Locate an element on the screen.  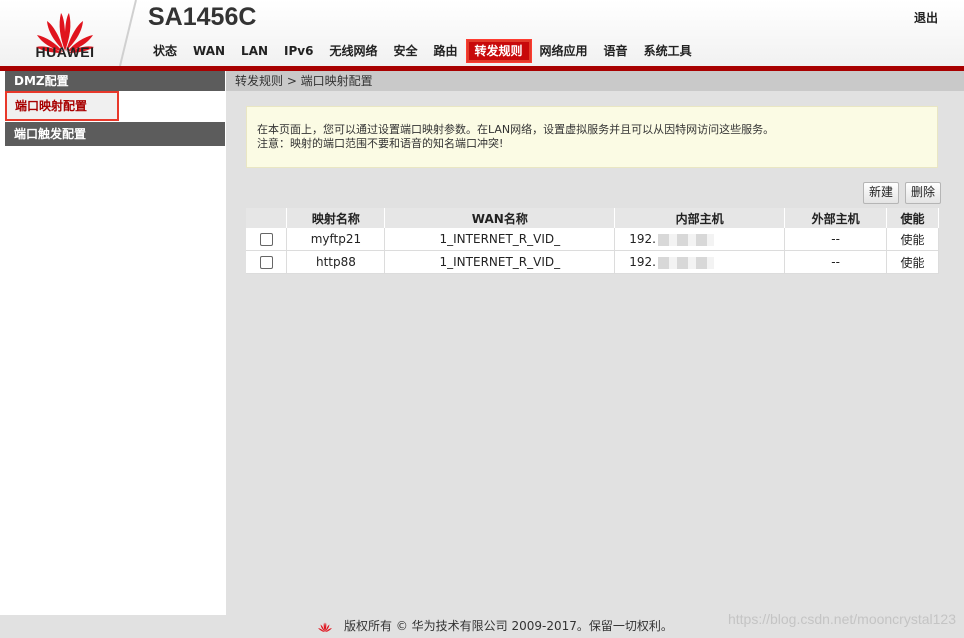
device-model-title: SA1456C is located at coordinates (202, 17).